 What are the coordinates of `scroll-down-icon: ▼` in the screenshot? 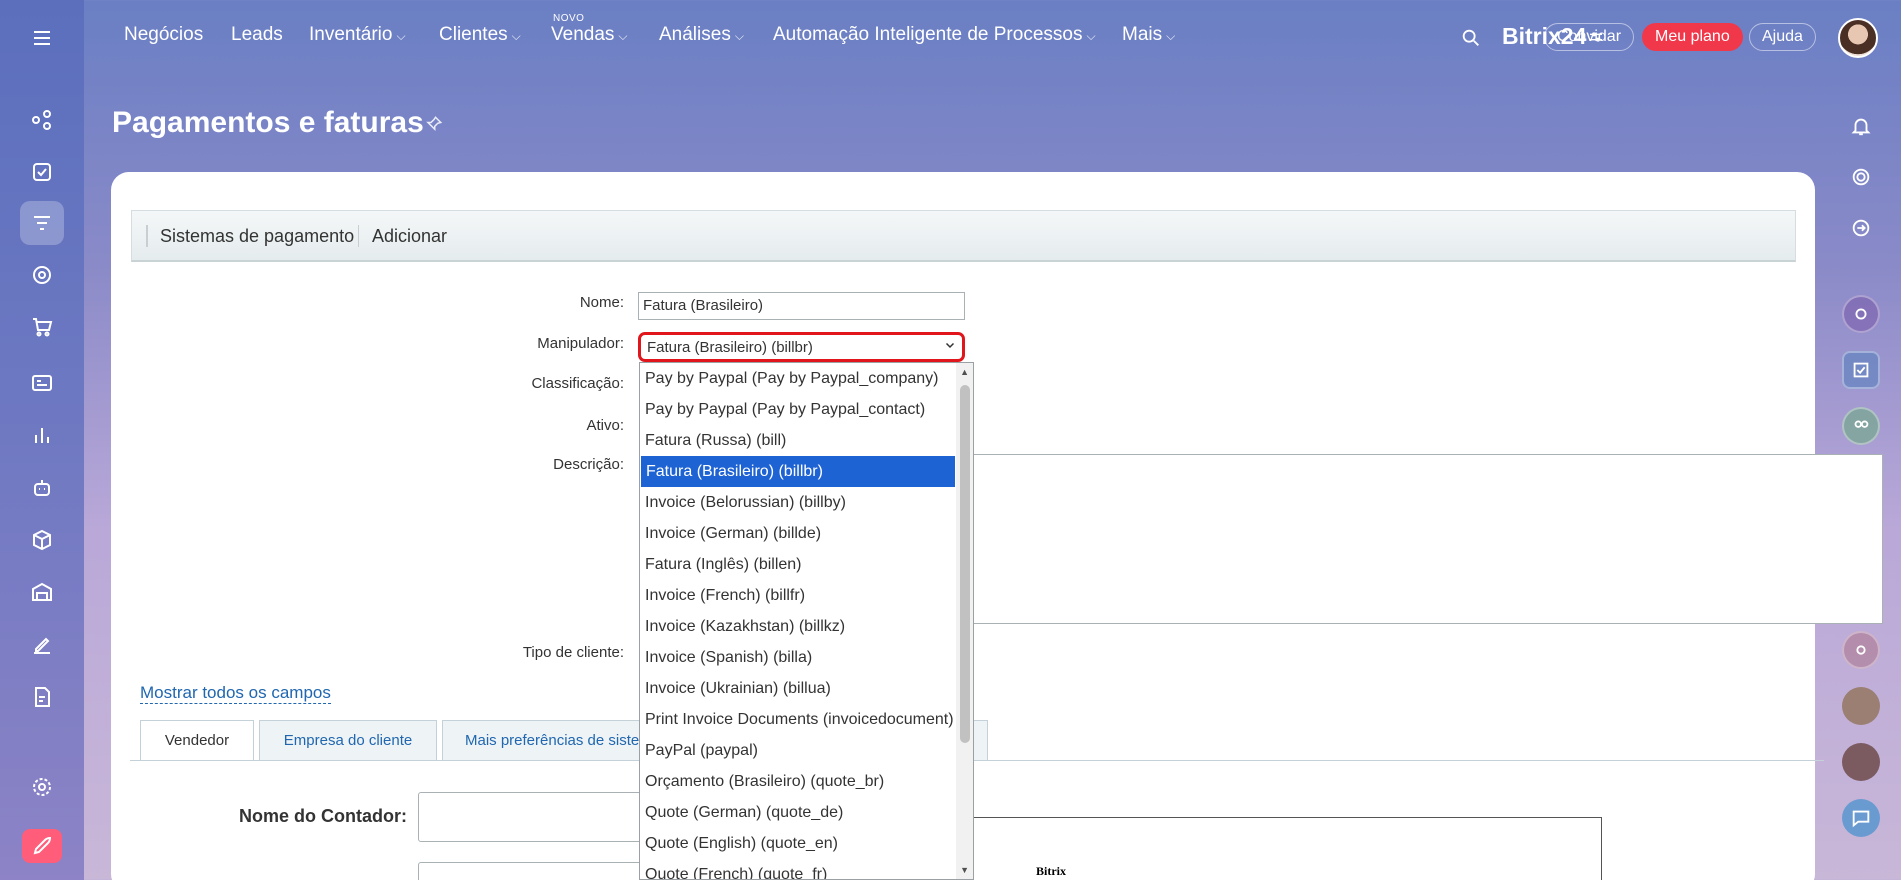 It's located at (964, 870).